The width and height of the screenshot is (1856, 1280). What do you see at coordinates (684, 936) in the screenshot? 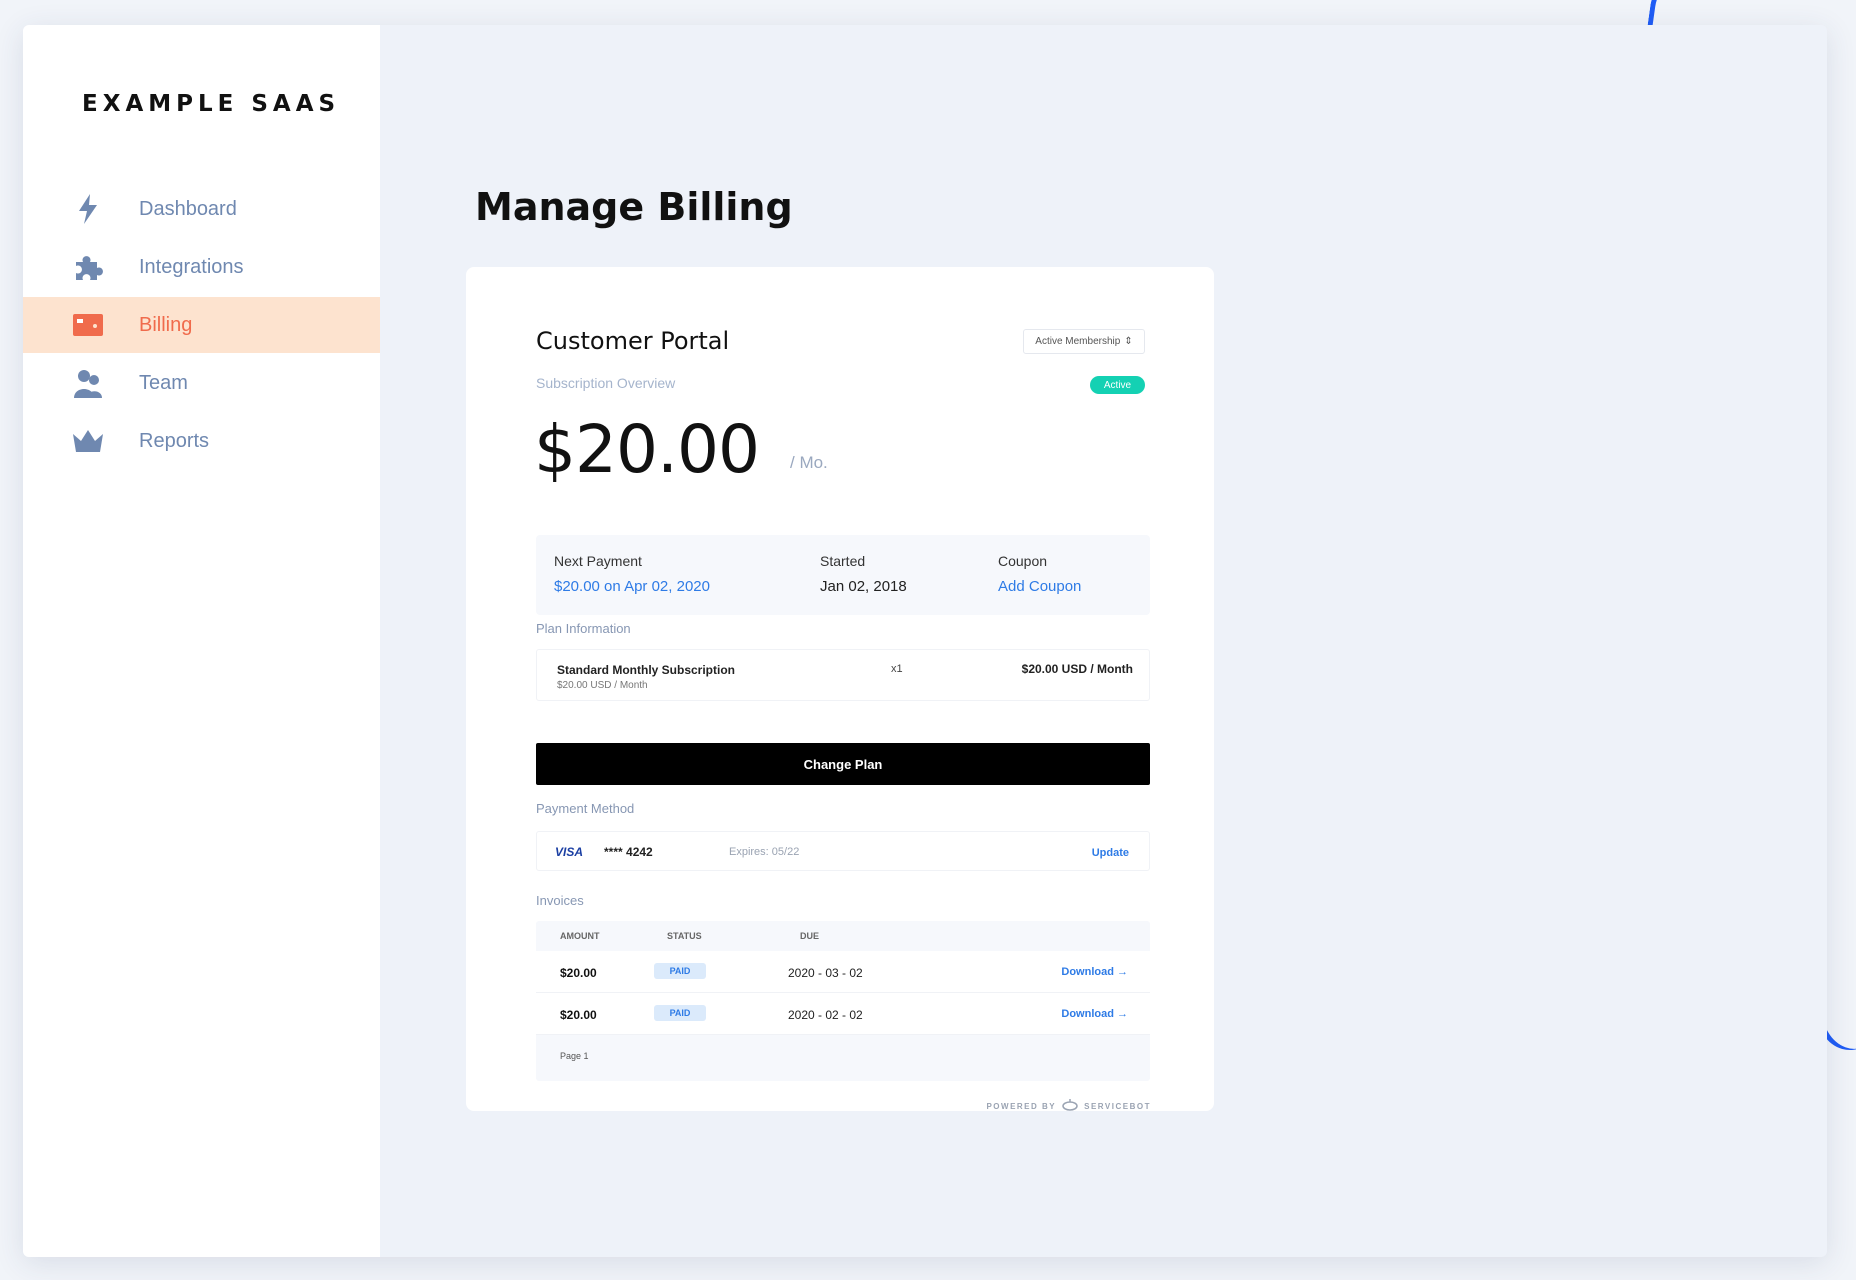
I see `column-header-status: STATUS` at bounding box center [684, 936].